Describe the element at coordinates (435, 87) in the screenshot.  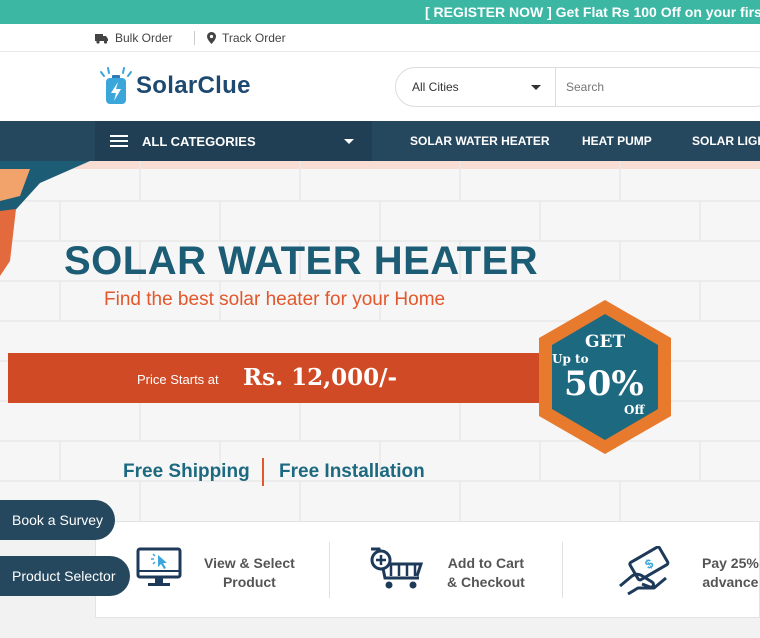
I see `city-select-value: All Cities` at that location.